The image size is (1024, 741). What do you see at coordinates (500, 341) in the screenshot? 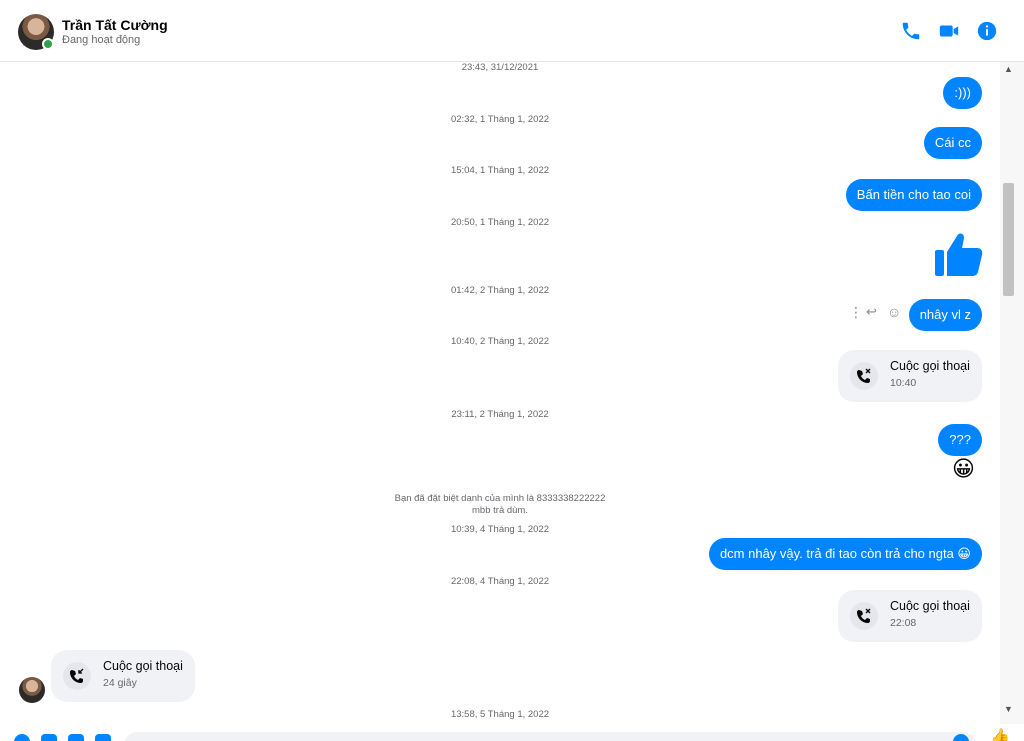
I see `timestamp: 10:40, 2 Tháng 1, 2022` at bounding box center [500, 341].